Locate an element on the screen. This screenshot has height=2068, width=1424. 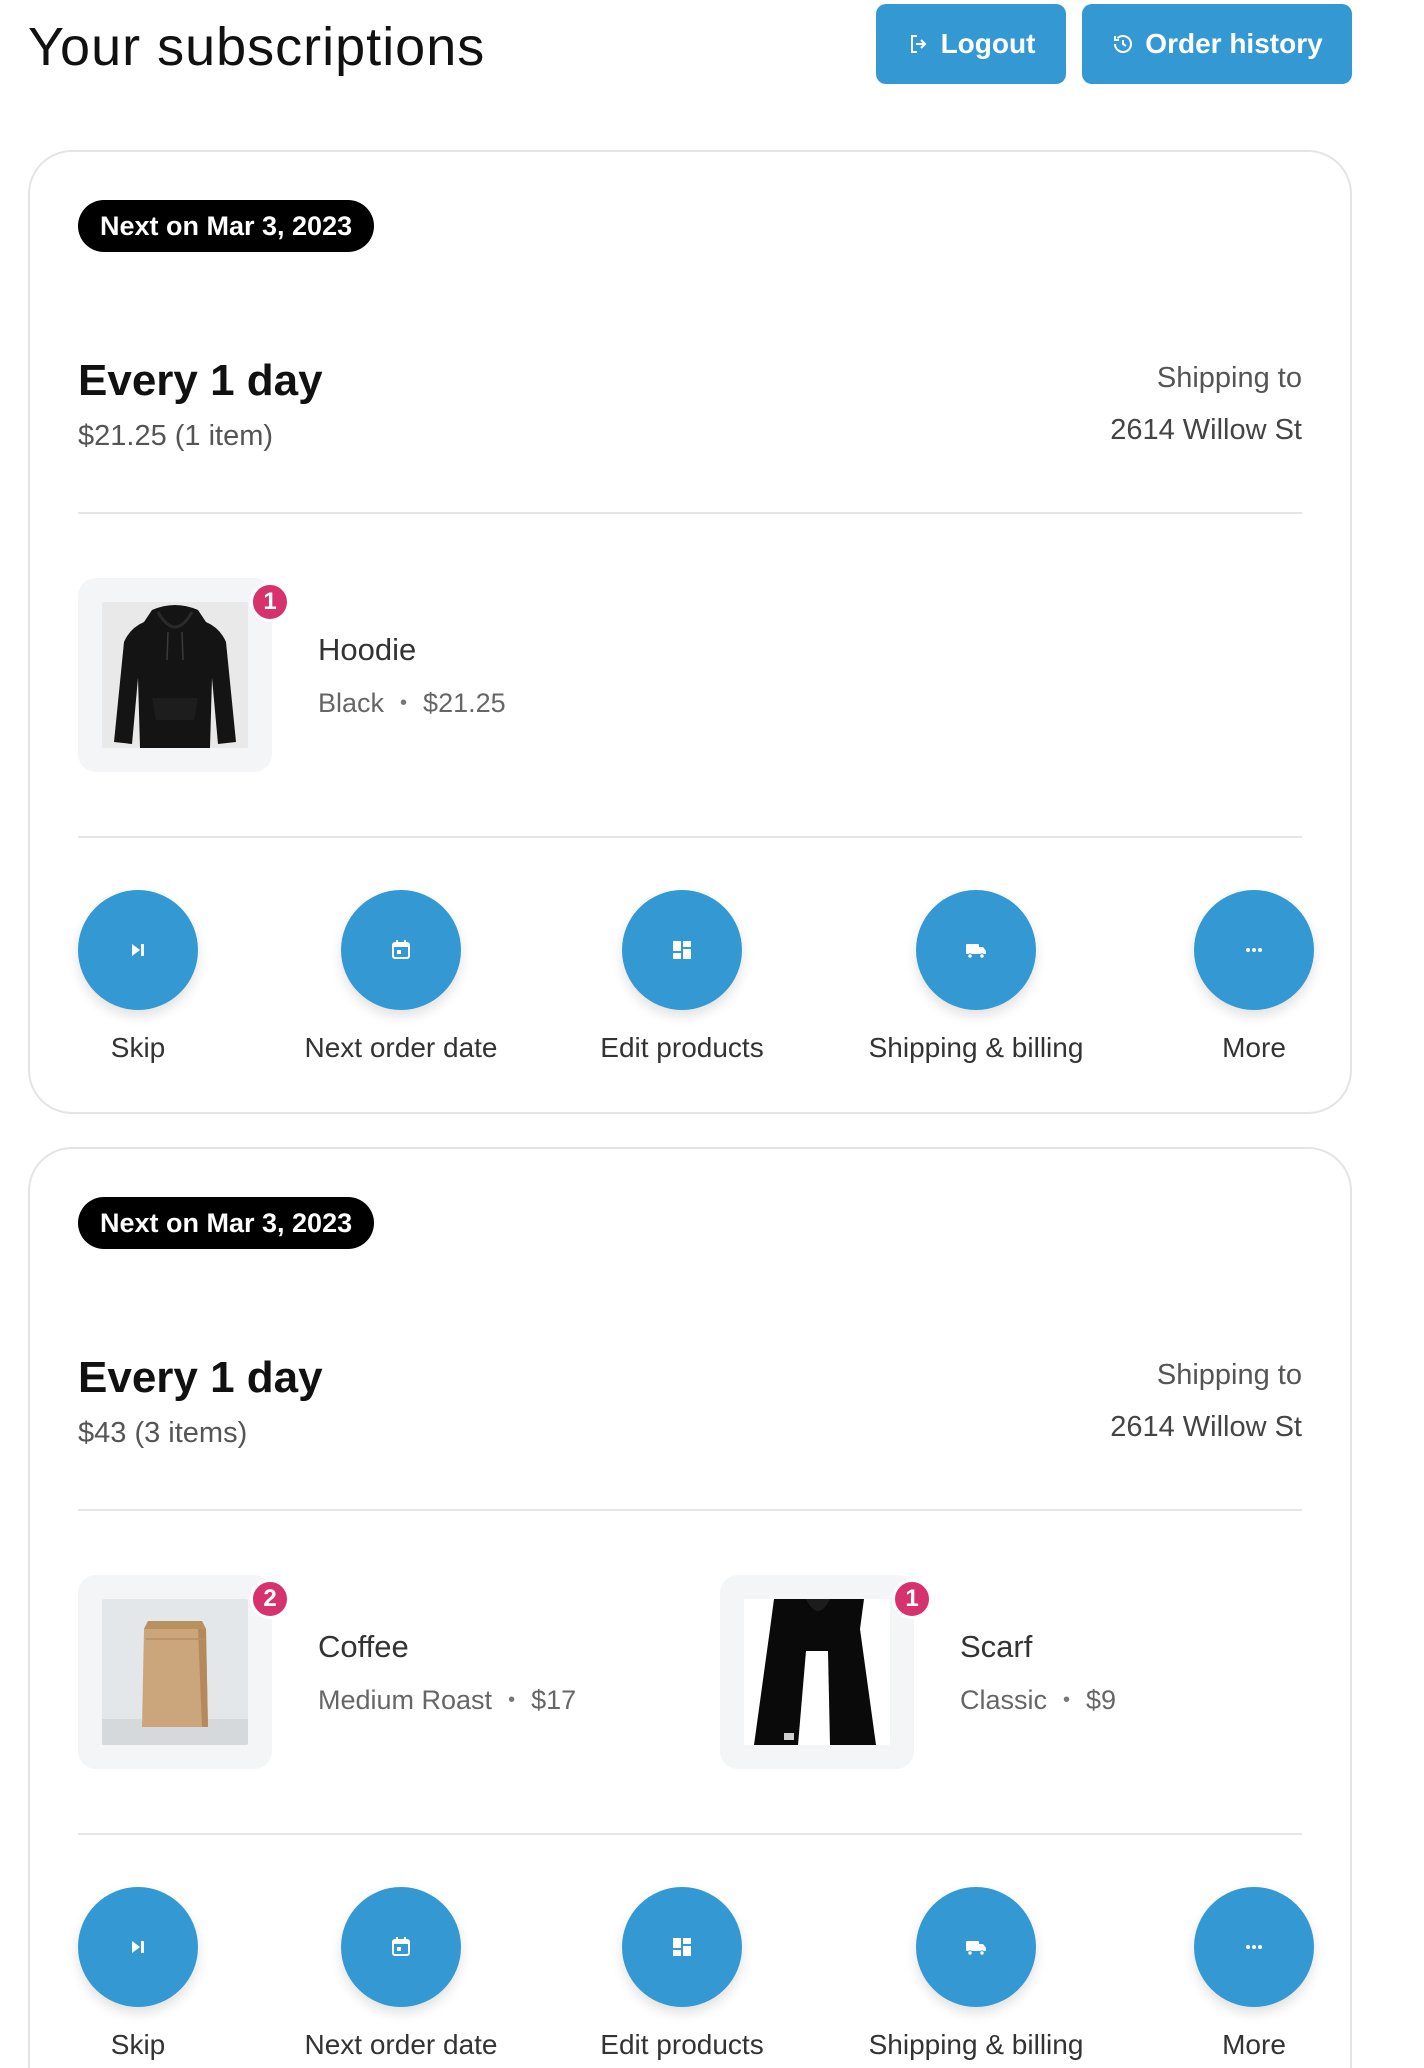
page-title: Your subscriptions is located at coordinates (257, 47).